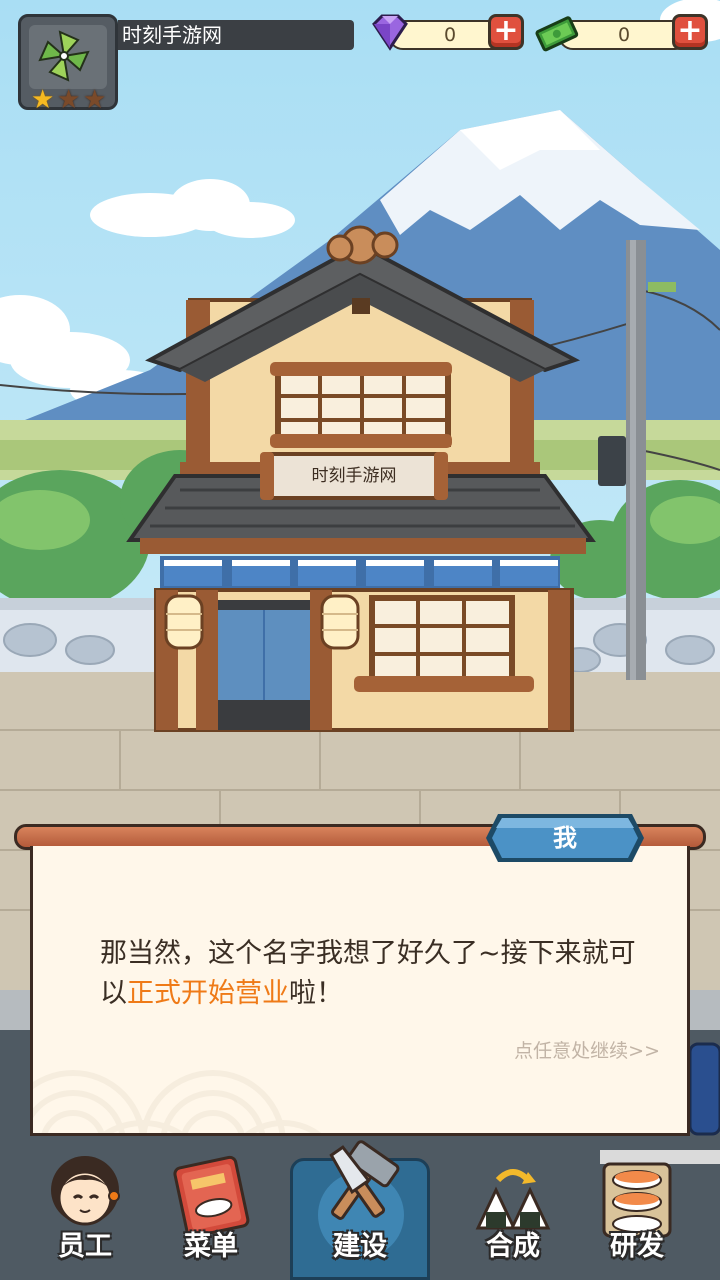 The width and height of the screenshot is (720, 1280). What do you see at coordinates (208, 993) in the screenshot?
I see `dialog-text-highlight: 正式开始营业` at bounding box center [208, 993].